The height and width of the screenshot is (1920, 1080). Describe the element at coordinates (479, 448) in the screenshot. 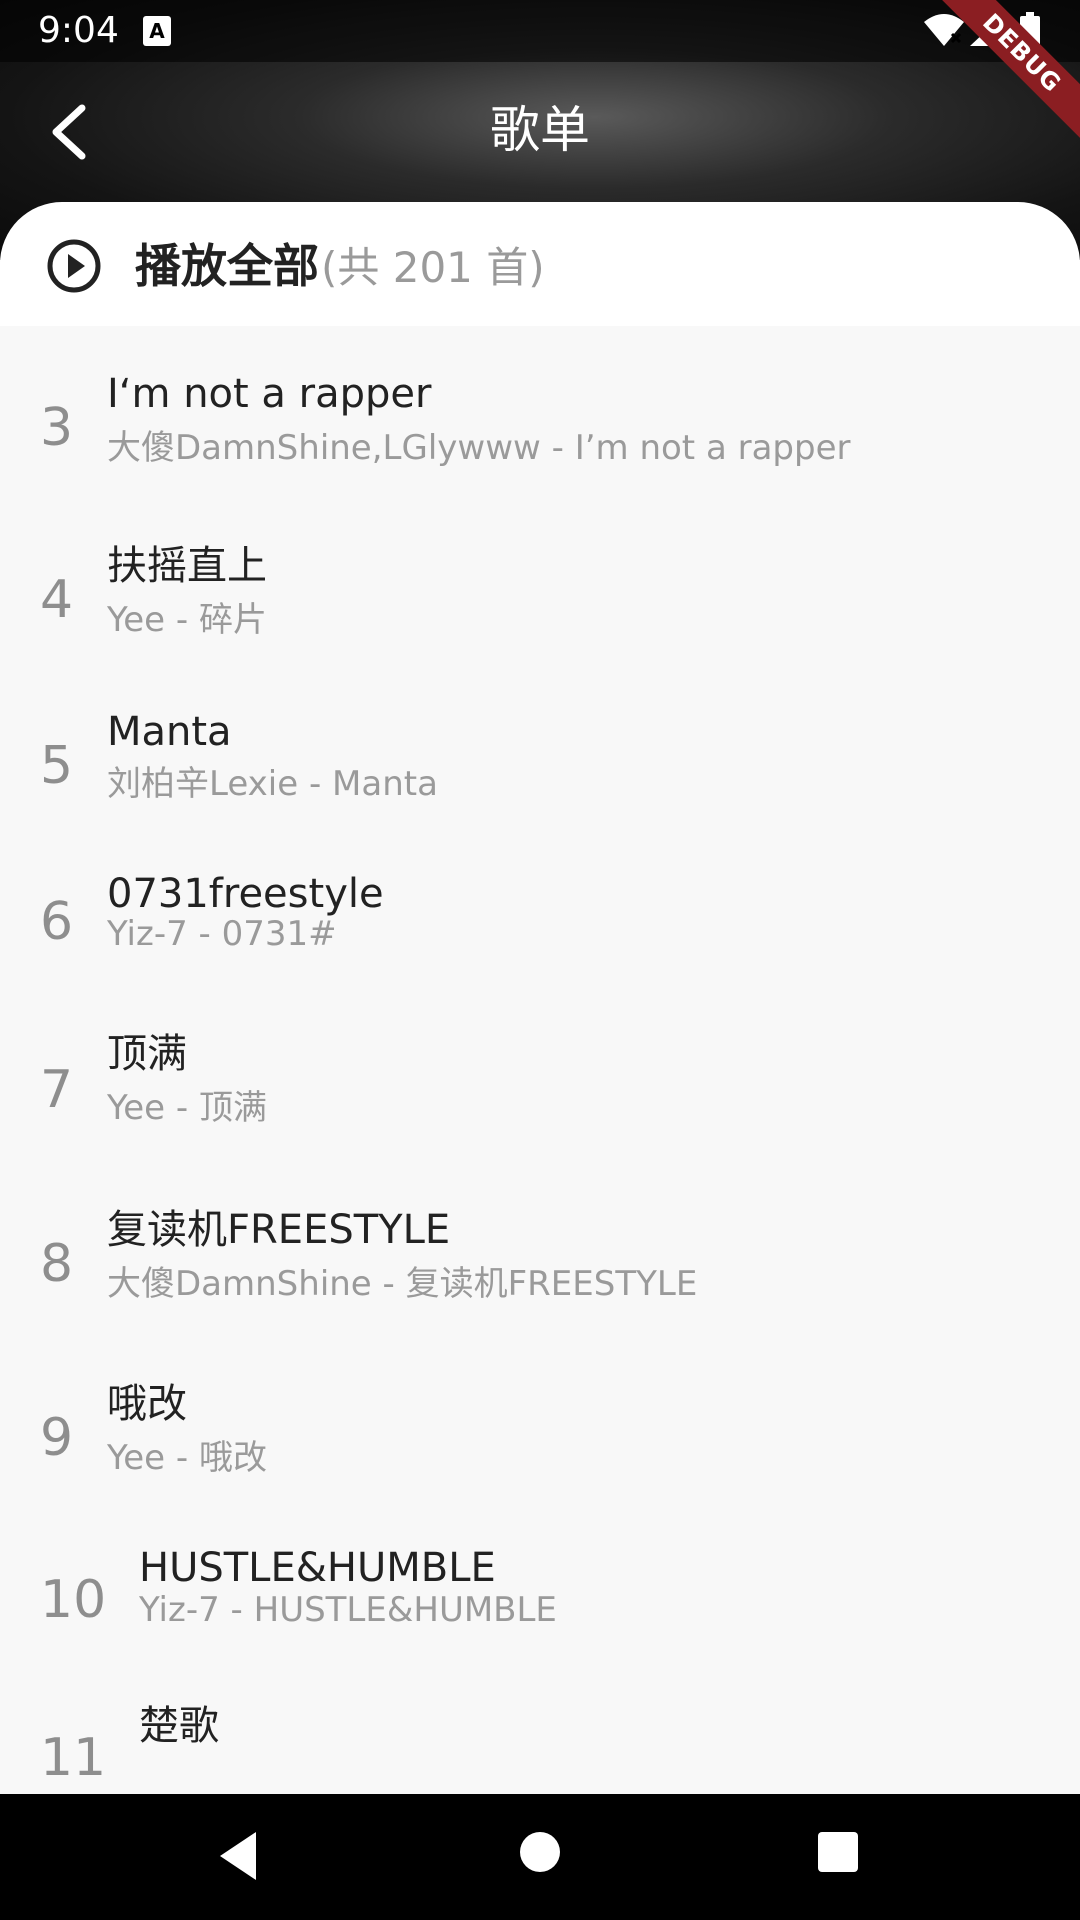

I see `song-subtitle: 大傻DamnShine,LGlywww - I’m not a rapper` at that location.